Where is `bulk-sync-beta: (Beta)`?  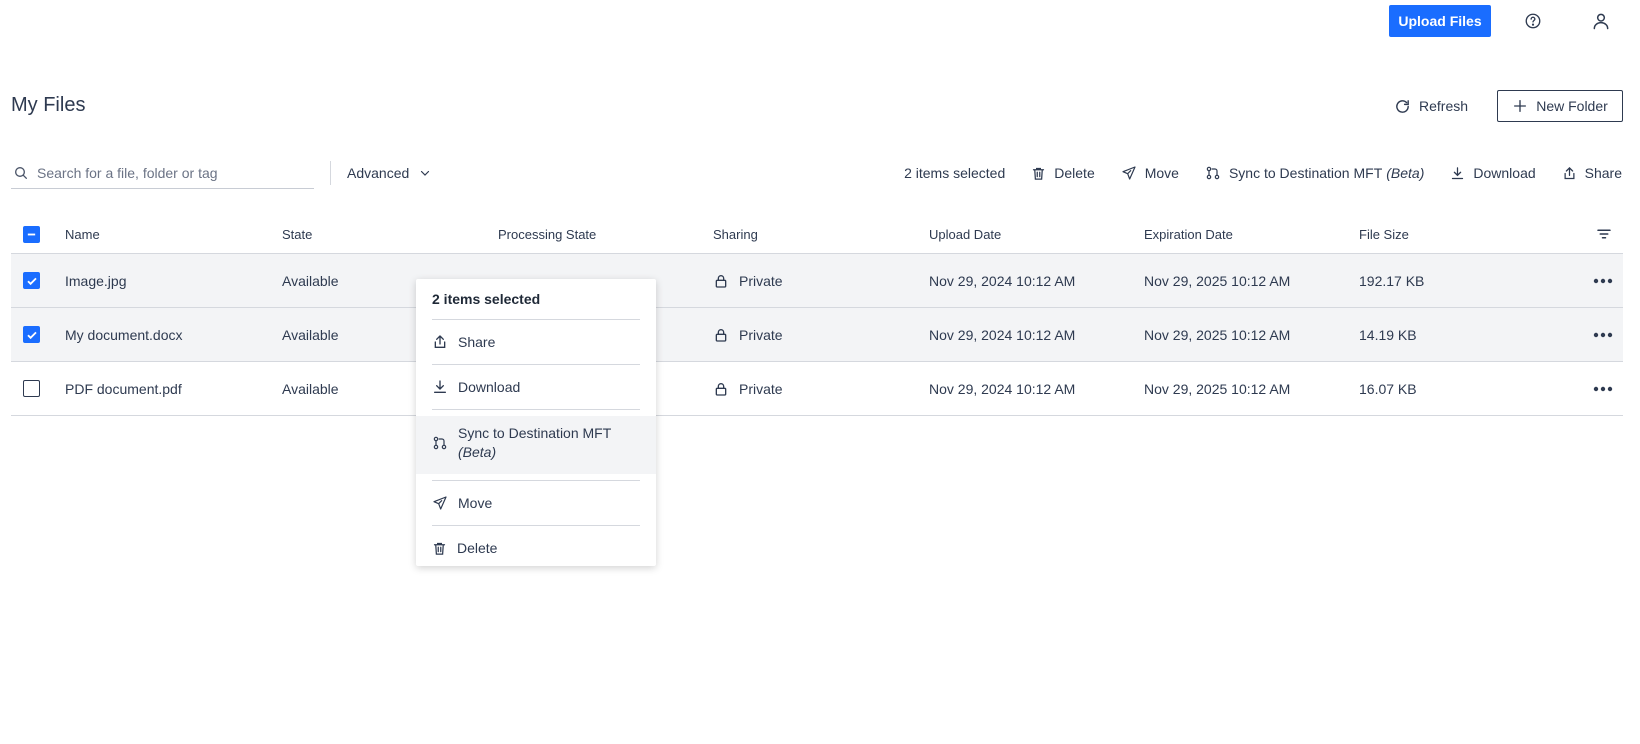
bulk-sync-beta: (Beta) is located at coordinates (1405, 173).